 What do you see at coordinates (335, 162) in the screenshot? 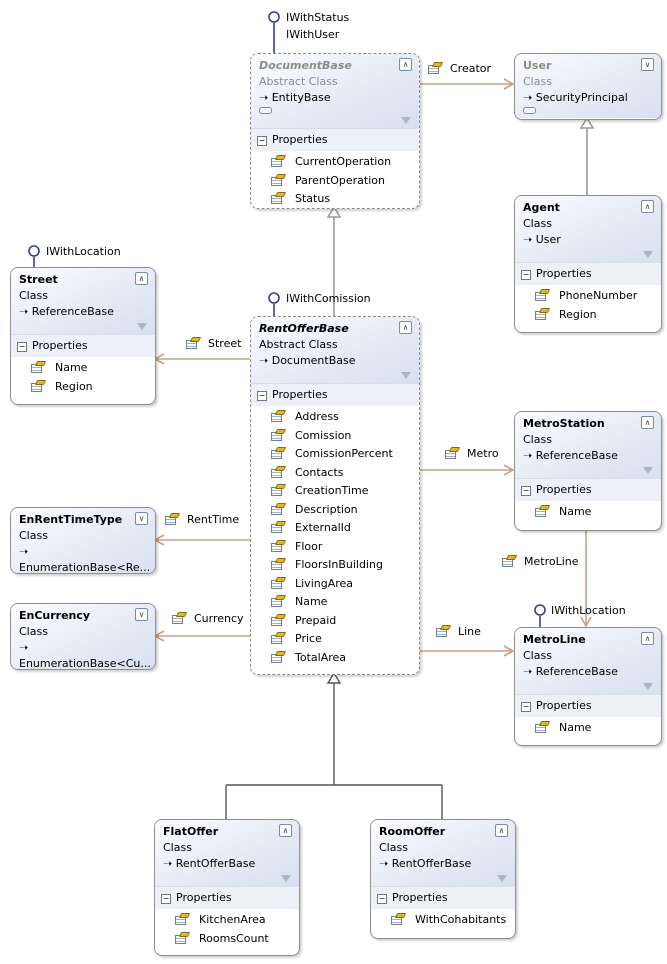
I see `property-item: CurrentOperation` at bounding box center [335, 162].